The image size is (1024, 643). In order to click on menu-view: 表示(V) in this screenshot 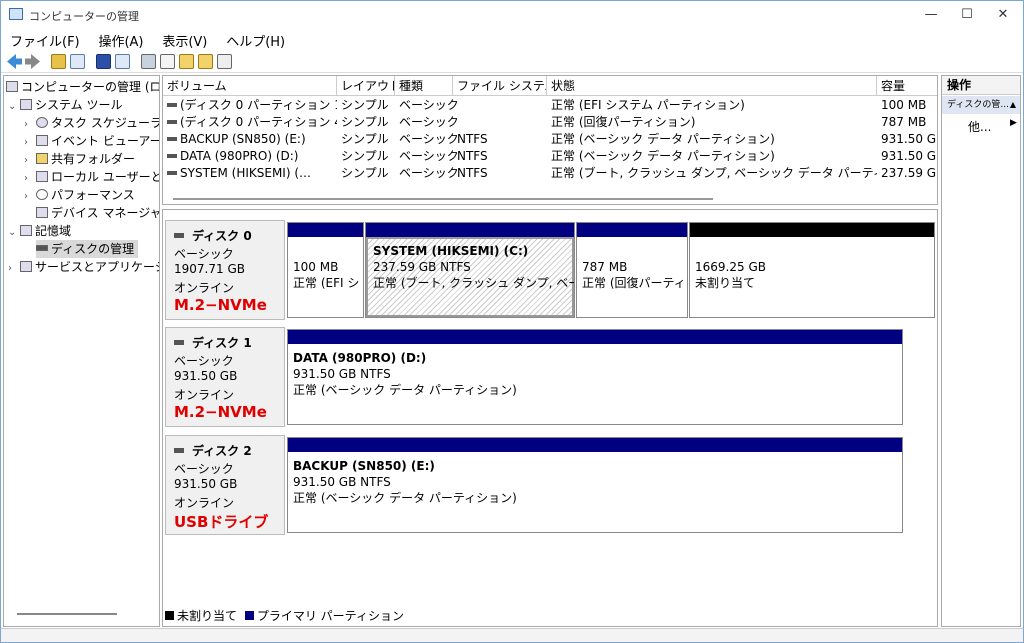, I will do `click(184, 40)`.